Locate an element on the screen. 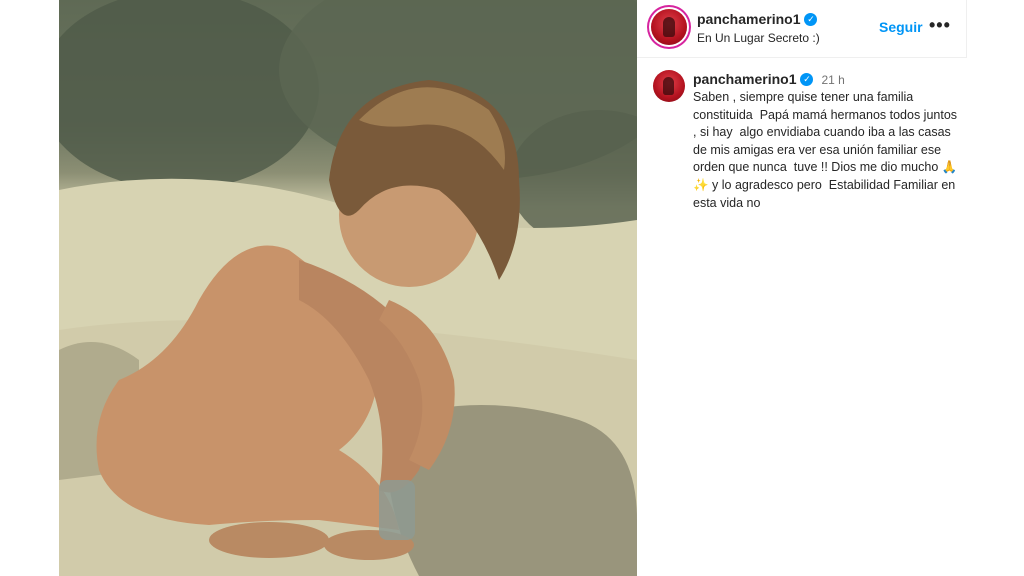 The height and width of the screenshot is (576, 1024). folded-hands-emoji-icon: 🙏 is located at coordinates (949, 167).